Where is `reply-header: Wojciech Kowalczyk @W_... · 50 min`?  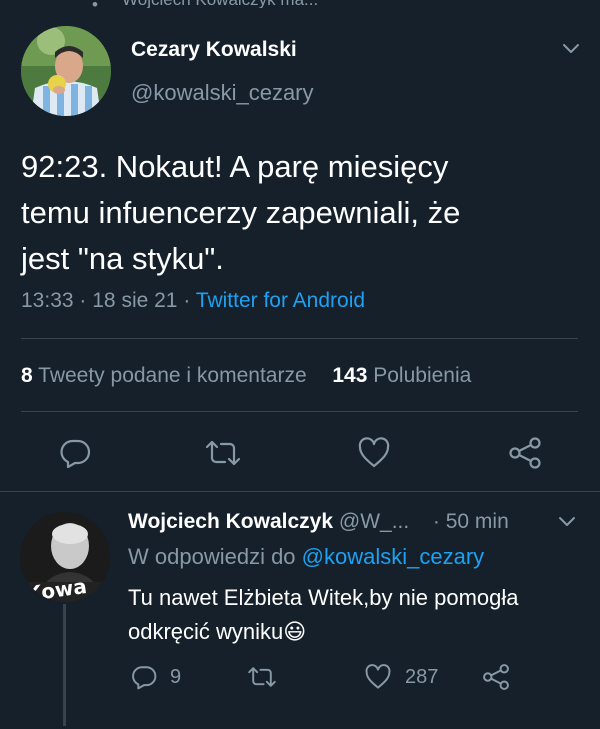
reply-header: Wojciech Kowalczyk @W_... · 50 min is located at coordinates (318, 522).